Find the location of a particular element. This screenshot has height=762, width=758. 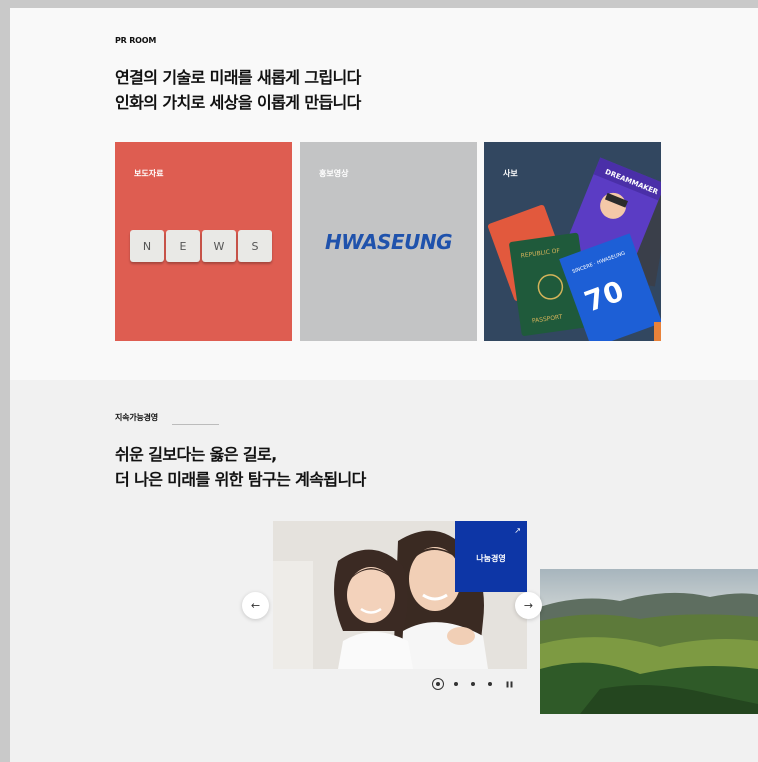

sharing-management-label: 나눔경영 is located at coordinates (491, 558).